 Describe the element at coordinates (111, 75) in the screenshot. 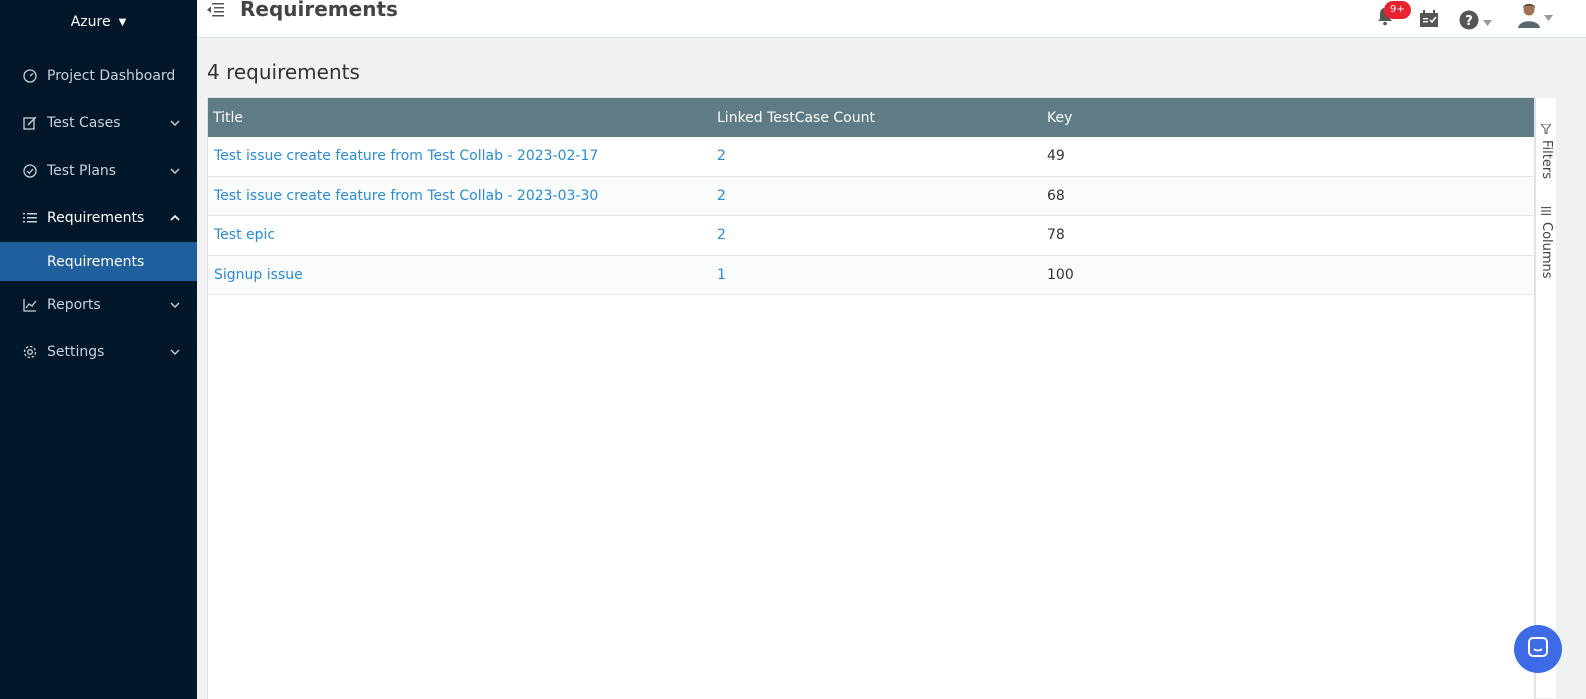

I see `sidebar-item-label: Project Dashboard` at that location.